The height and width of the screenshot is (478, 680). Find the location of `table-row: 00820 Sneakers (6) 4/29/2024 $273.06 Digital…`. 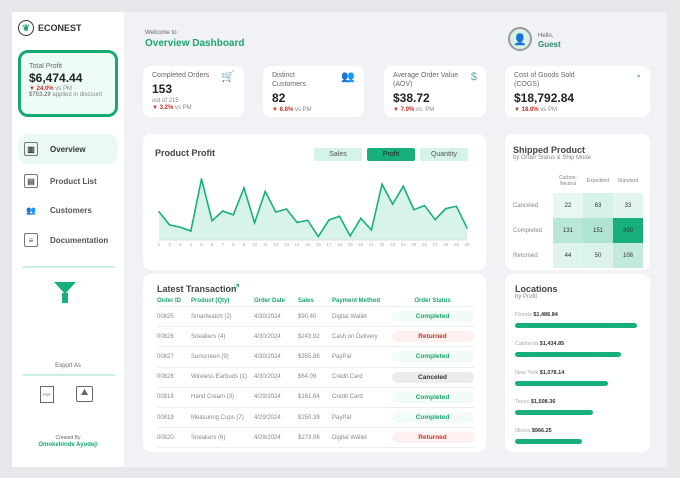

table-row: 00820 Sneakers (6) 4/29/2024 $273.06 Digital… is located at coordinates (316, 438).